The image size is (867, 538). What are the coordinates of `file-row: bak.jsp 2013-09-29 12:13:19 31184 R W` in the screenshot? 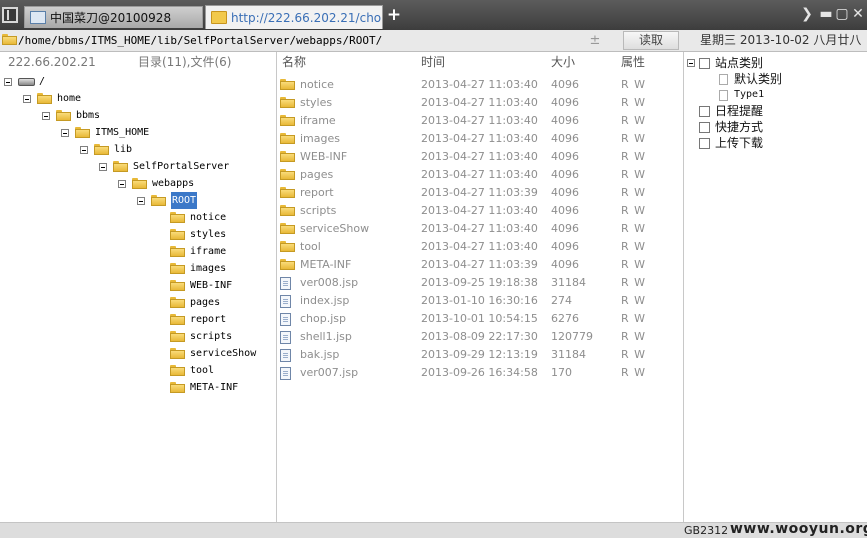 It's located at (479, 355).